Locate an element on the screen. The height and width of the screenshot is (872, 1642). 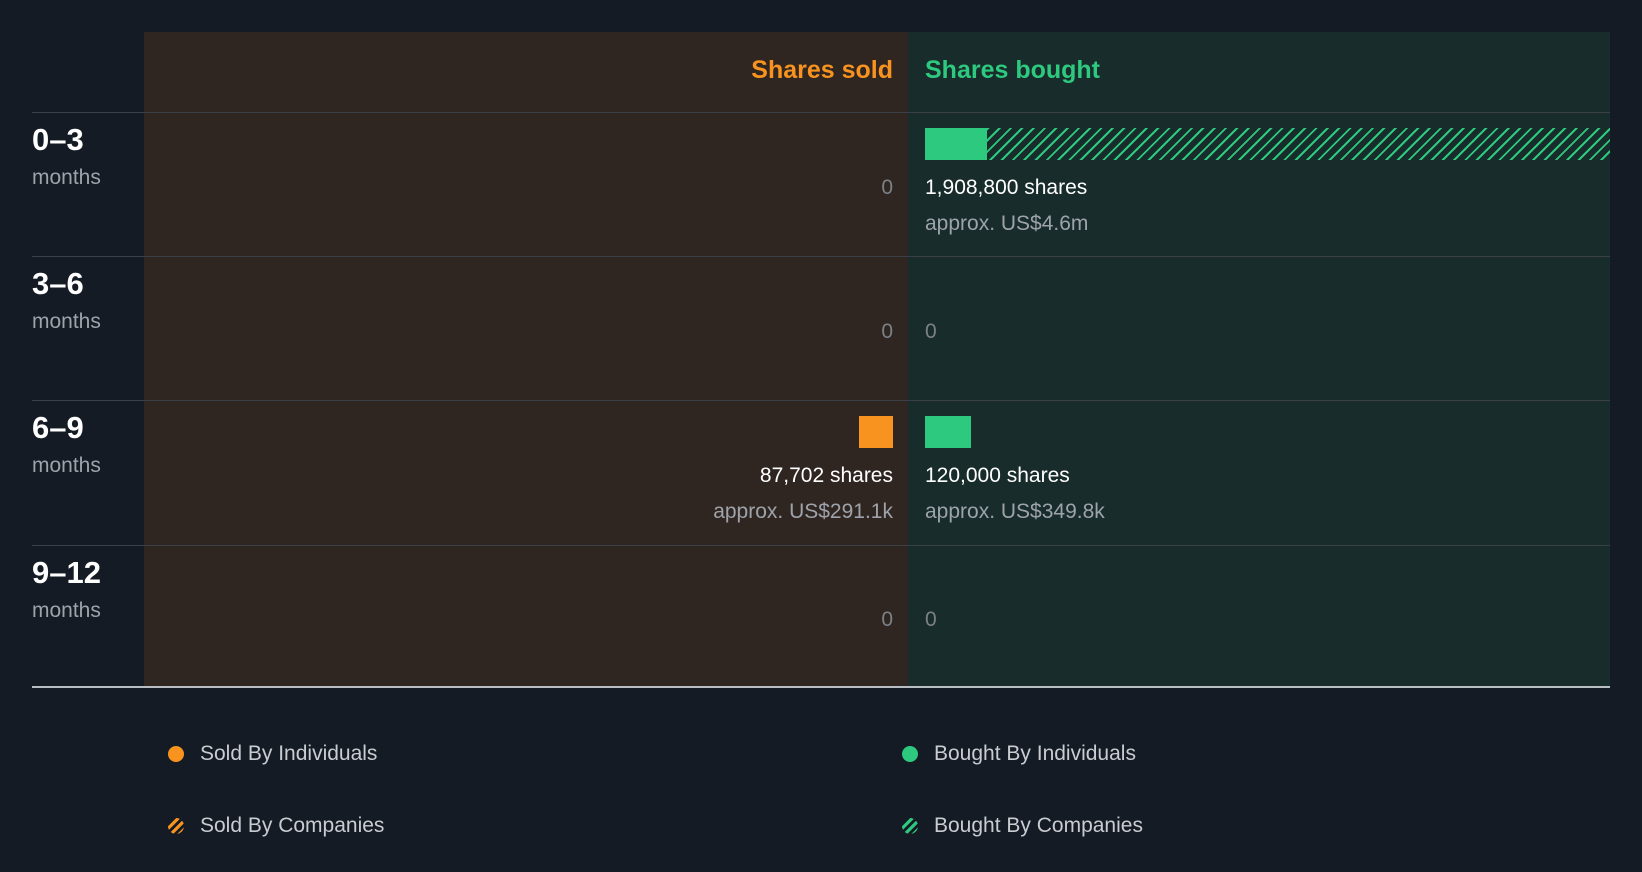
bought-shares-label: 120,000 shares is located at coordinates (997, 475).